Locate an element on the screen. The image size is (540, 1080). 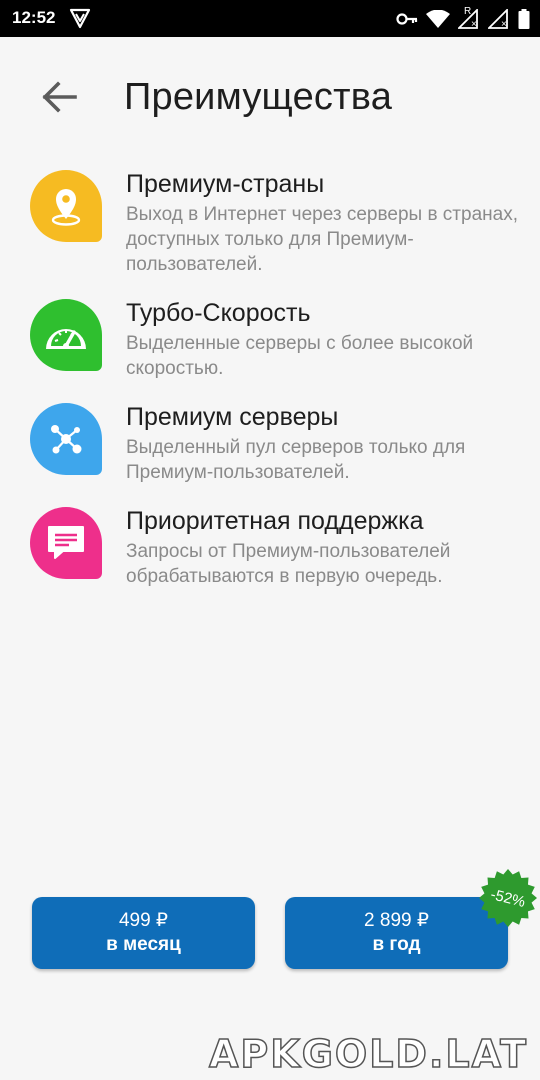
location-pin-icon is located at coordinates (66, 207).